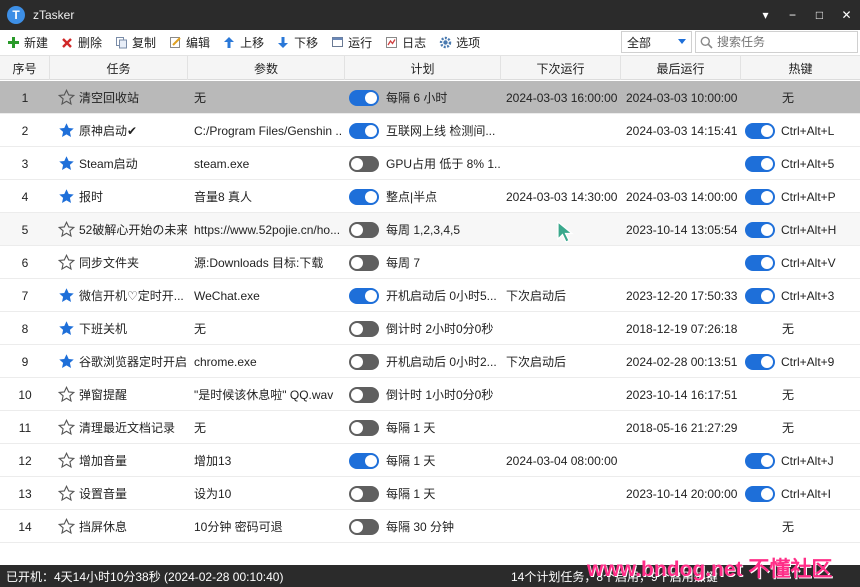  I want to click on task-row: 8 下班关机 无 倒计时 2小时0分0秒 2018-12-19 07:26:18 无, so click(430, 328).